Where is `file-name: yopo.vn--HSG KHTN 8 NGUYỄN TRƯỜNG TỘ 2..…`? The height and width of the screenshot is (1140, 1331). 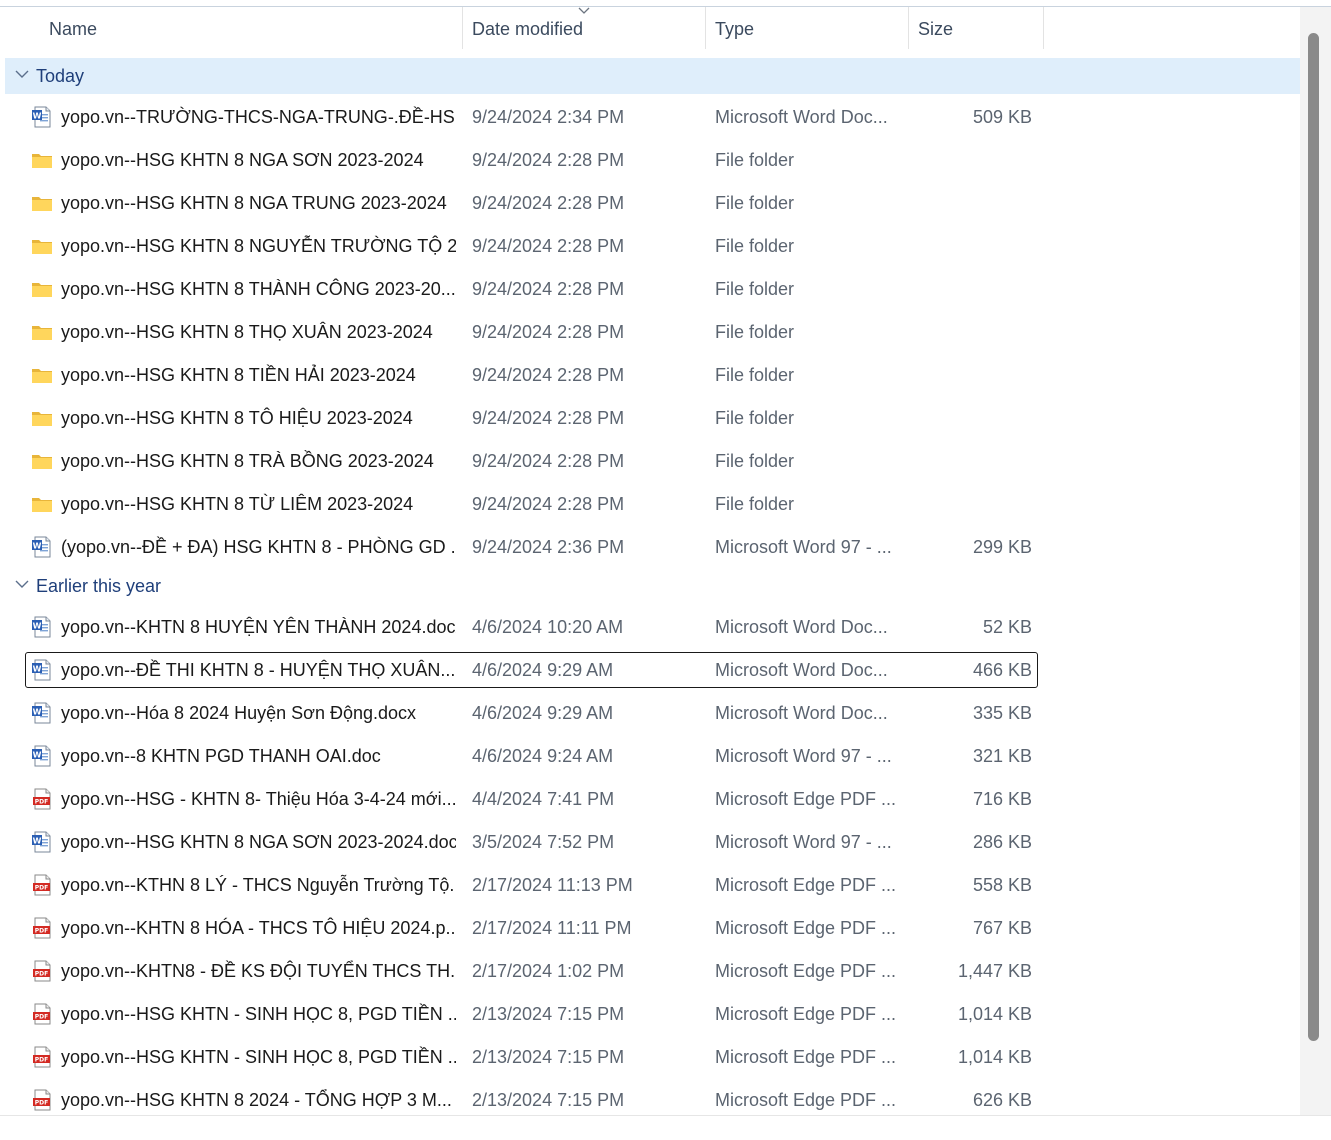
file-name: yopo.vn--HSG KHTN 8 NGUYỄN TRƯỜNG TỘ 2..… is located at coordinates (258, 246).